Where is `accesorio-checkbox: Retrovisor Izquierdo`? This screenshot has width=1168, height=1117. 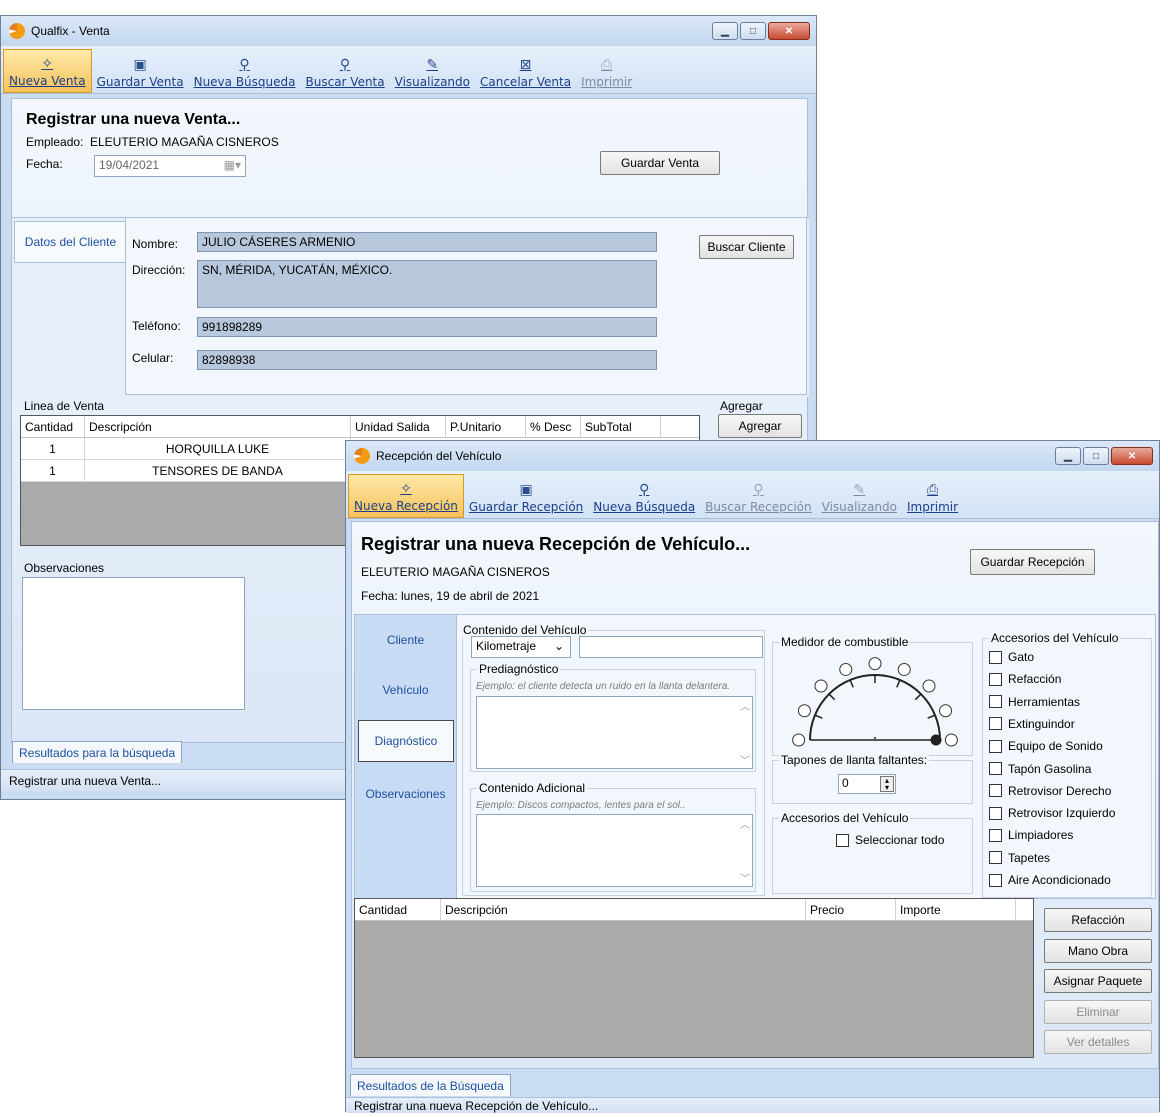 accesorio-checkbox: Retrovisor Izquierdo is located at coordinates (1052, 813).